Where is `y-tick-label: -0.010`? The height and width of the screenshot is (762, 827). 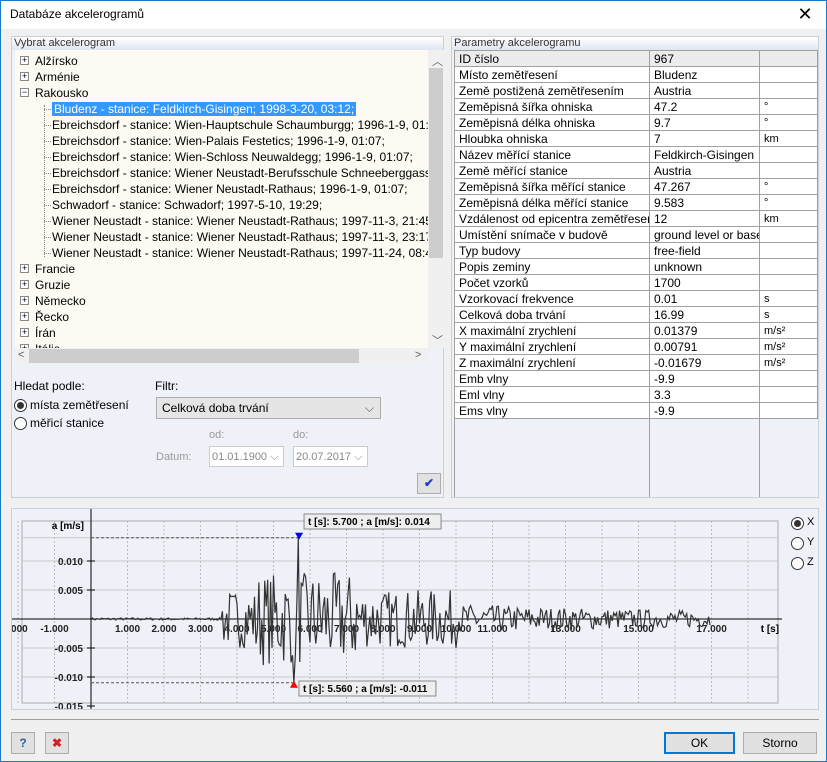
y-tick-label: -0.010 is located at coordinates (69, 678).